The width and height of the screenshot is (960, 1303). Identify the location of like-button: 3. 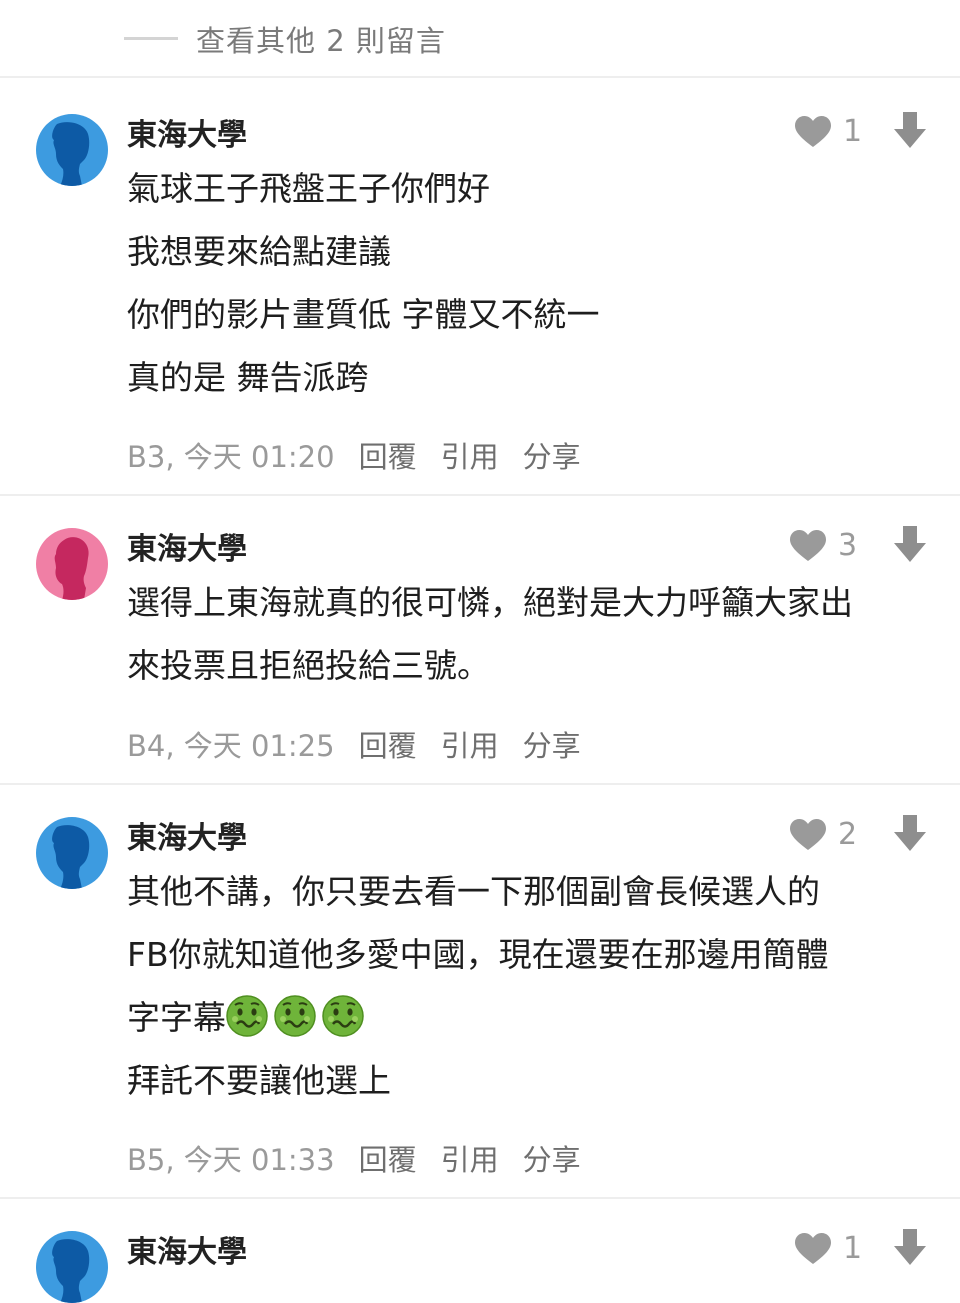
(823, 545).